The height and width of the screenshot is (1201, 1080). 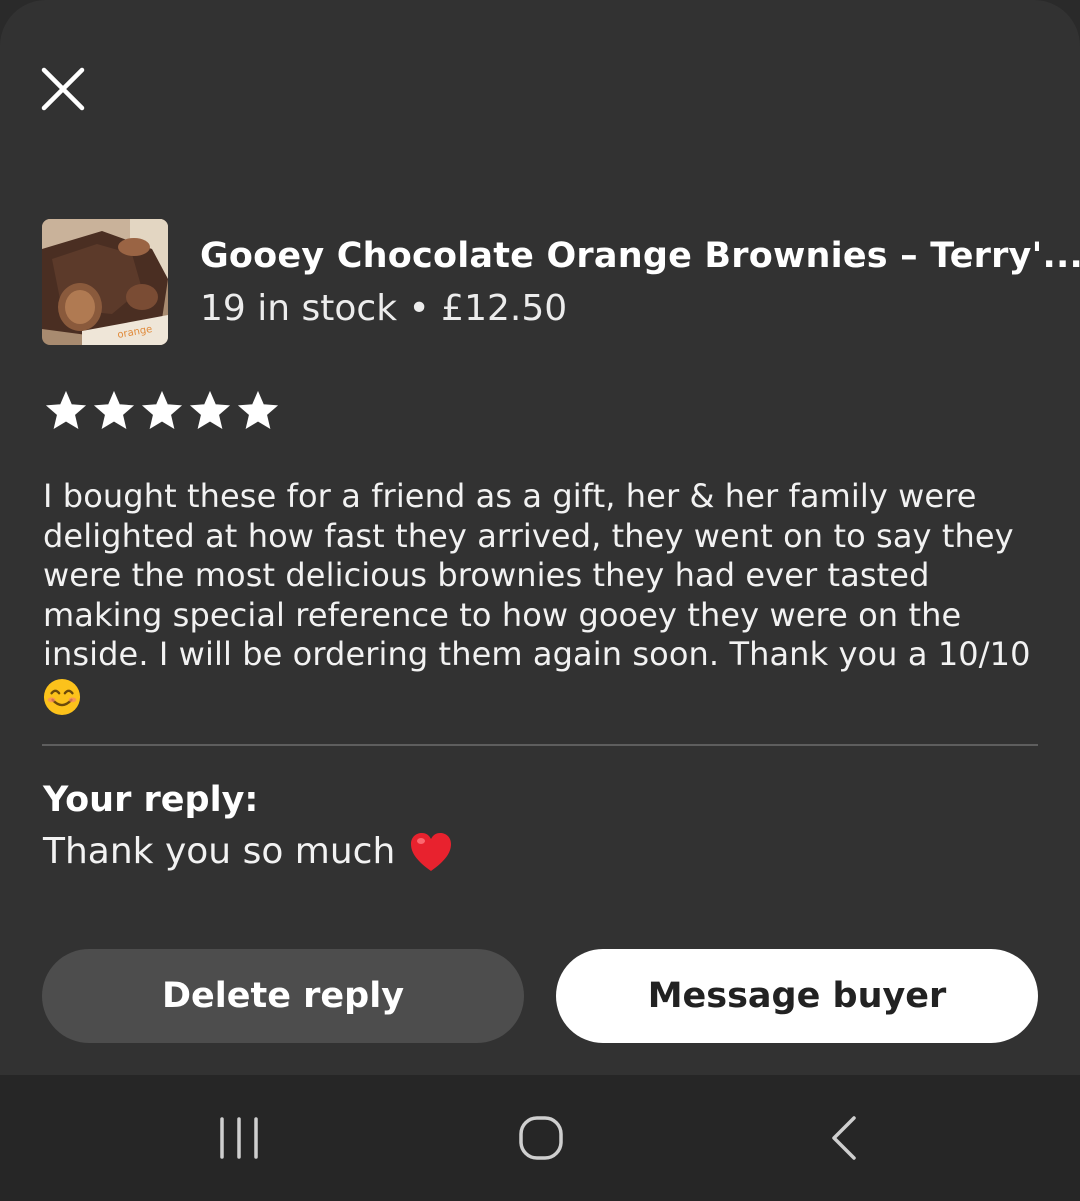 What do you see at coordinates (384, 308) in the screenshot?
I see `product-stock-price: 19 in stock • £12.50` at bounding box center [384, 308].